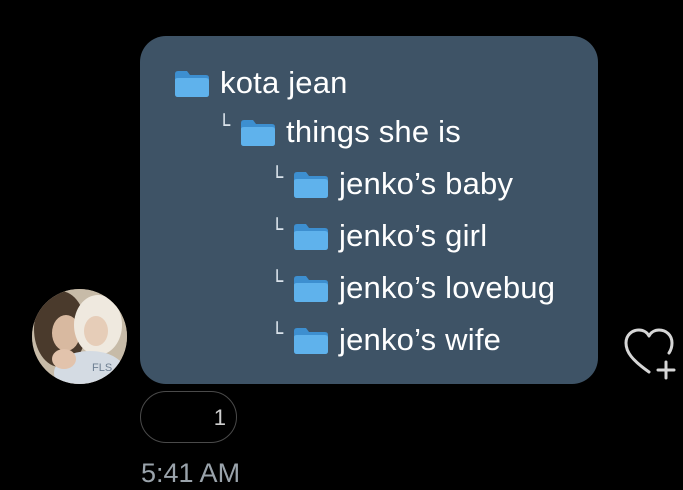  I want to click on avatar-photo: FLS, so click(79, 336).